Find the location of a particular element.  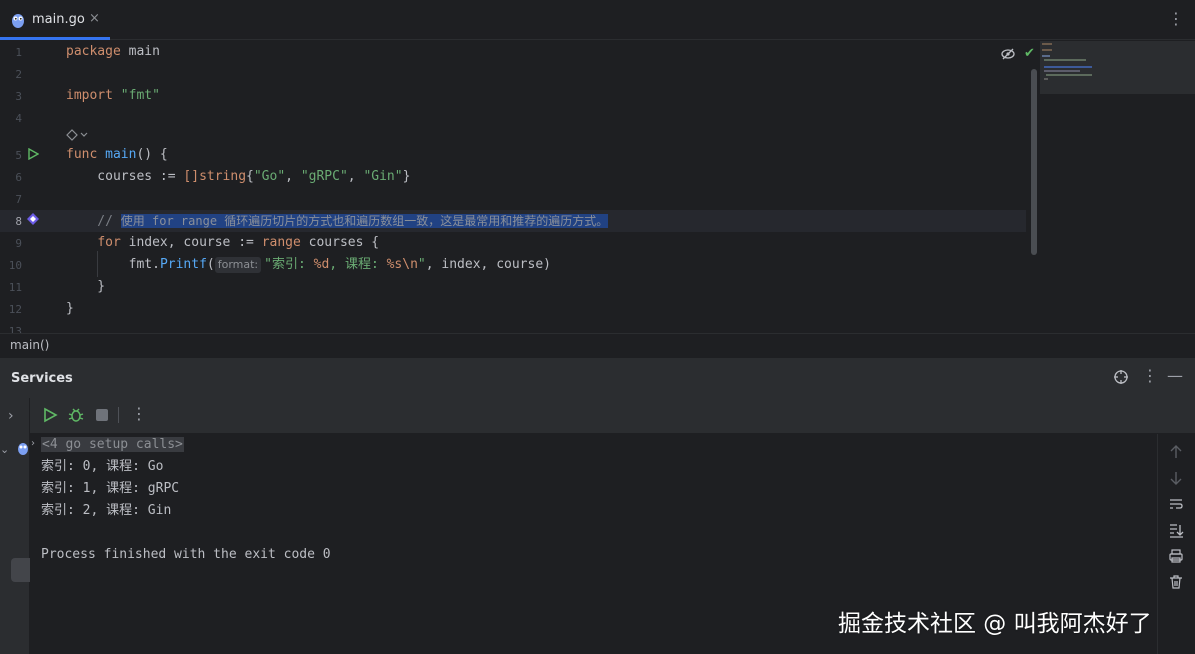

services-panel-header: Services ⋮ — is located at coordinates (597, 378).